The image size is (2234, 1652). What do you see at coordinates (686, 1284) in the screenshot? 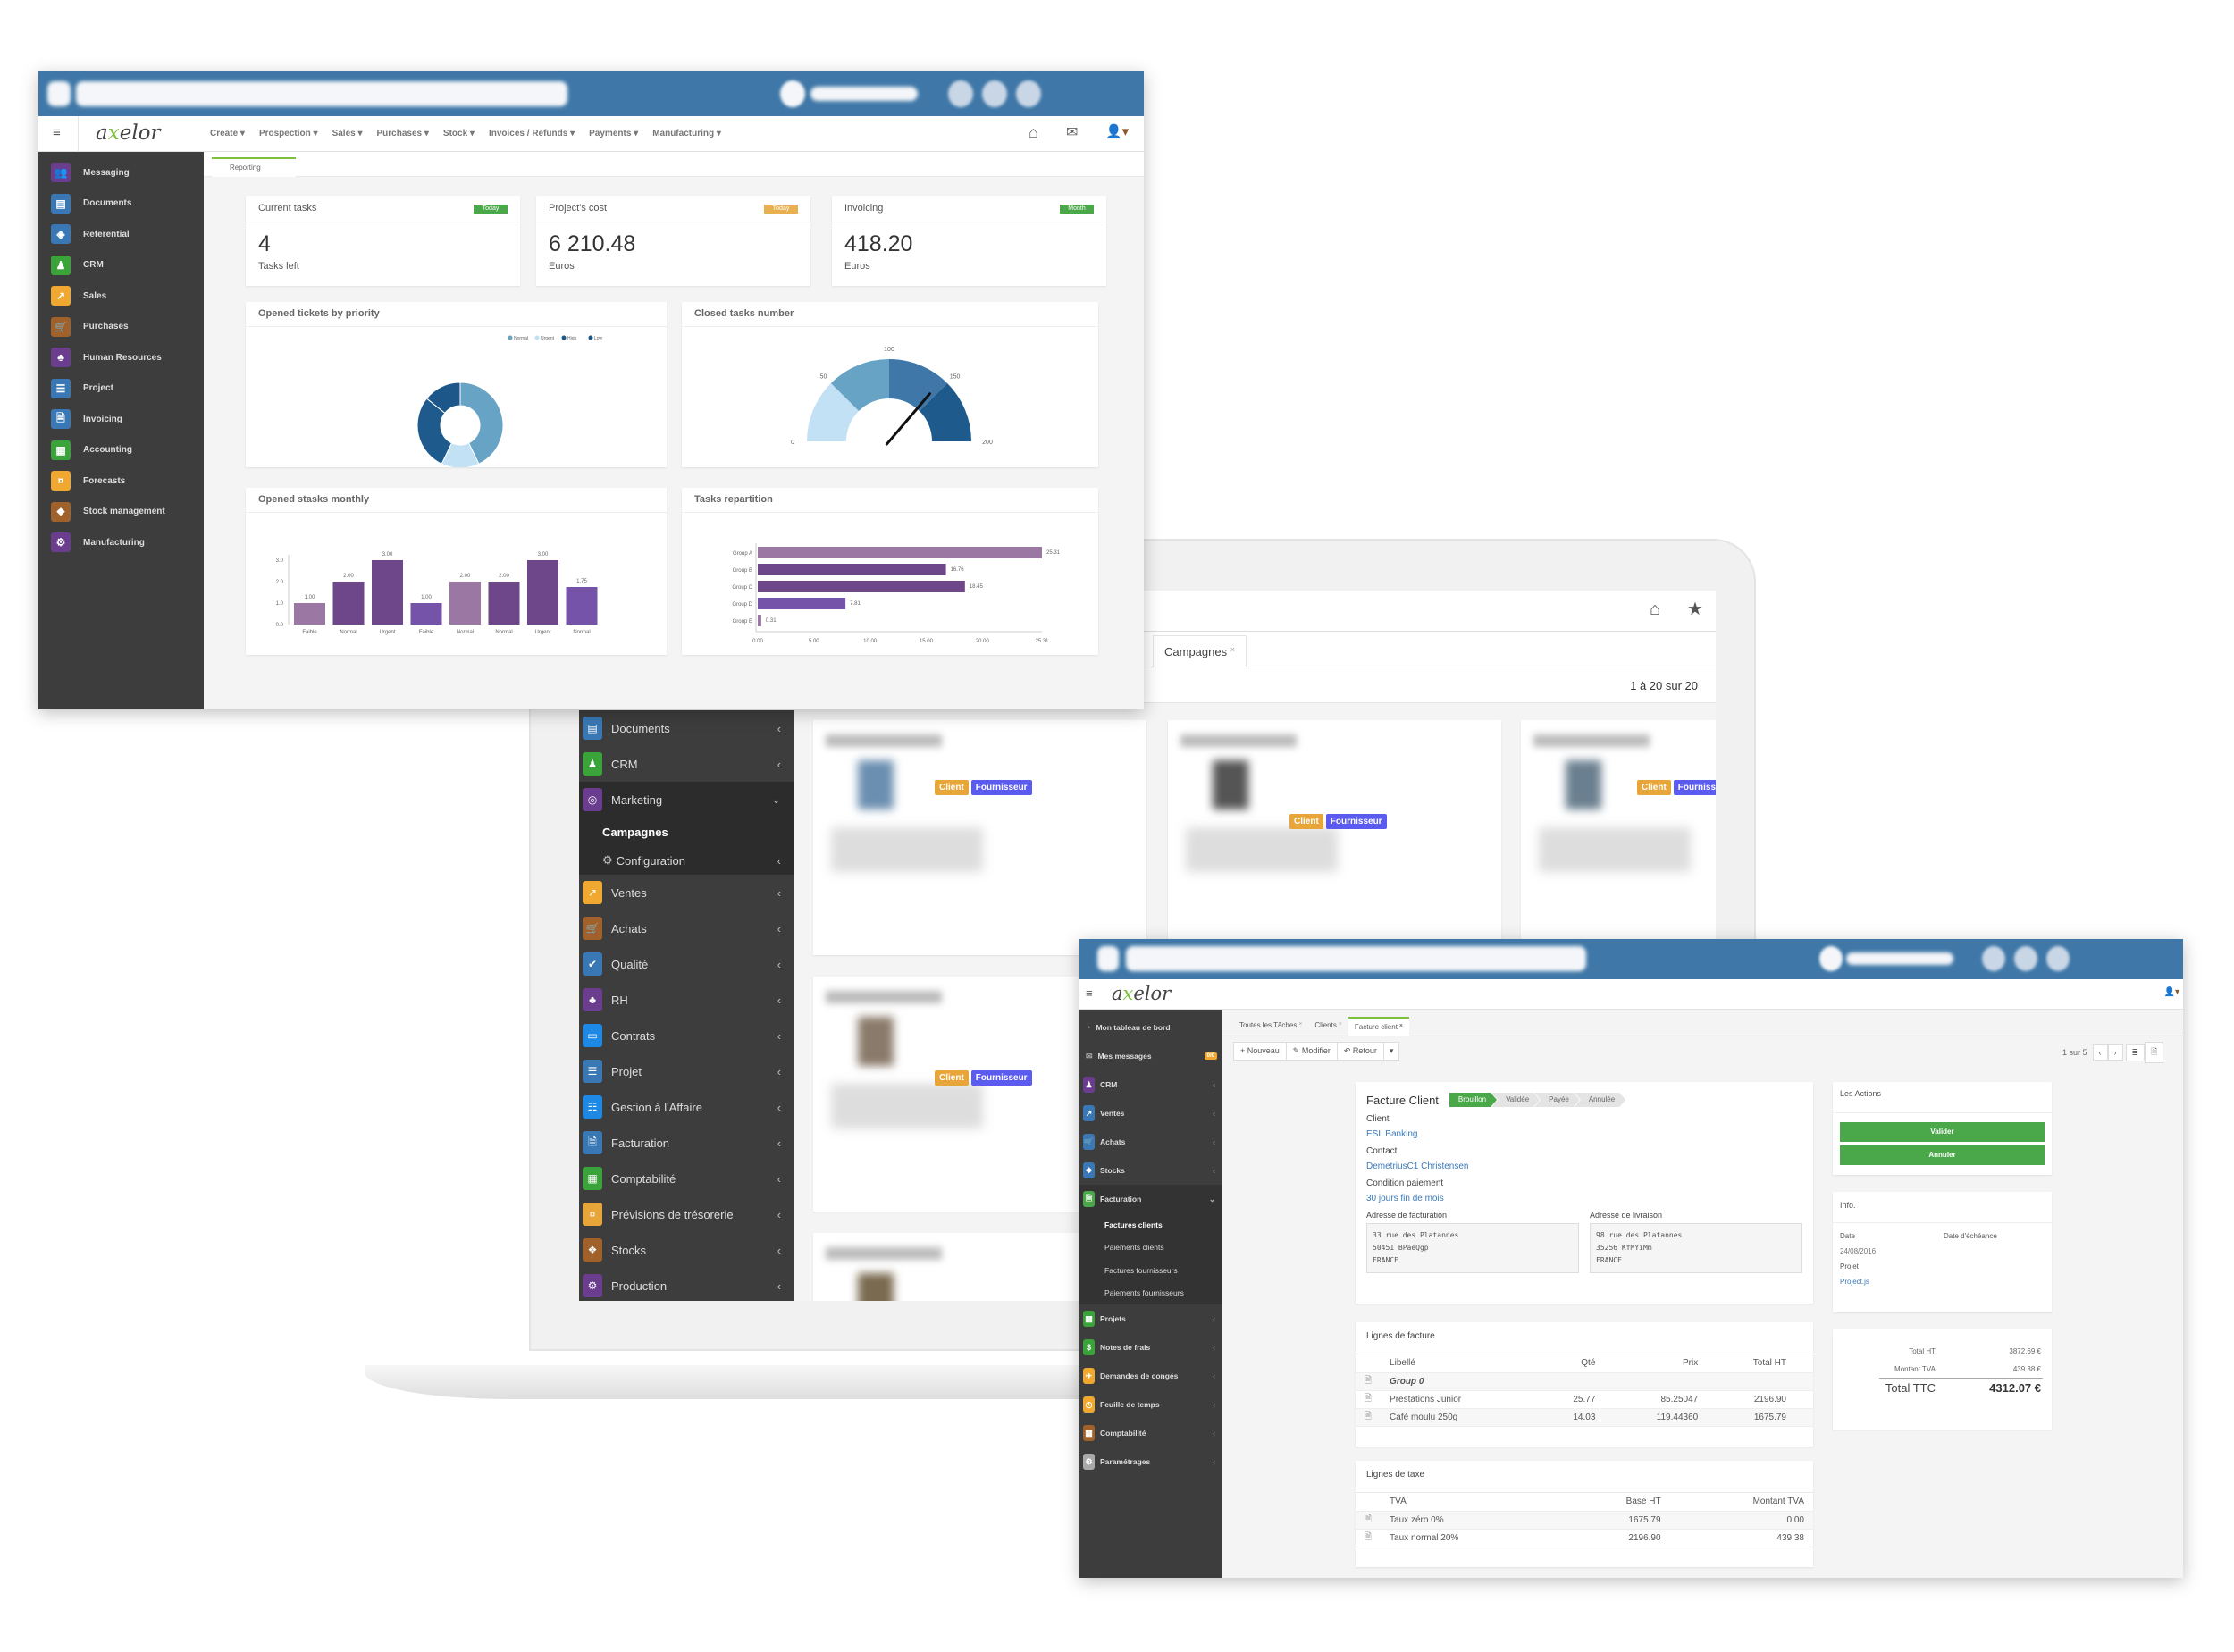
I see `sidebar-item: ⚙ Production ‹` at bounding box center [686, 1284].